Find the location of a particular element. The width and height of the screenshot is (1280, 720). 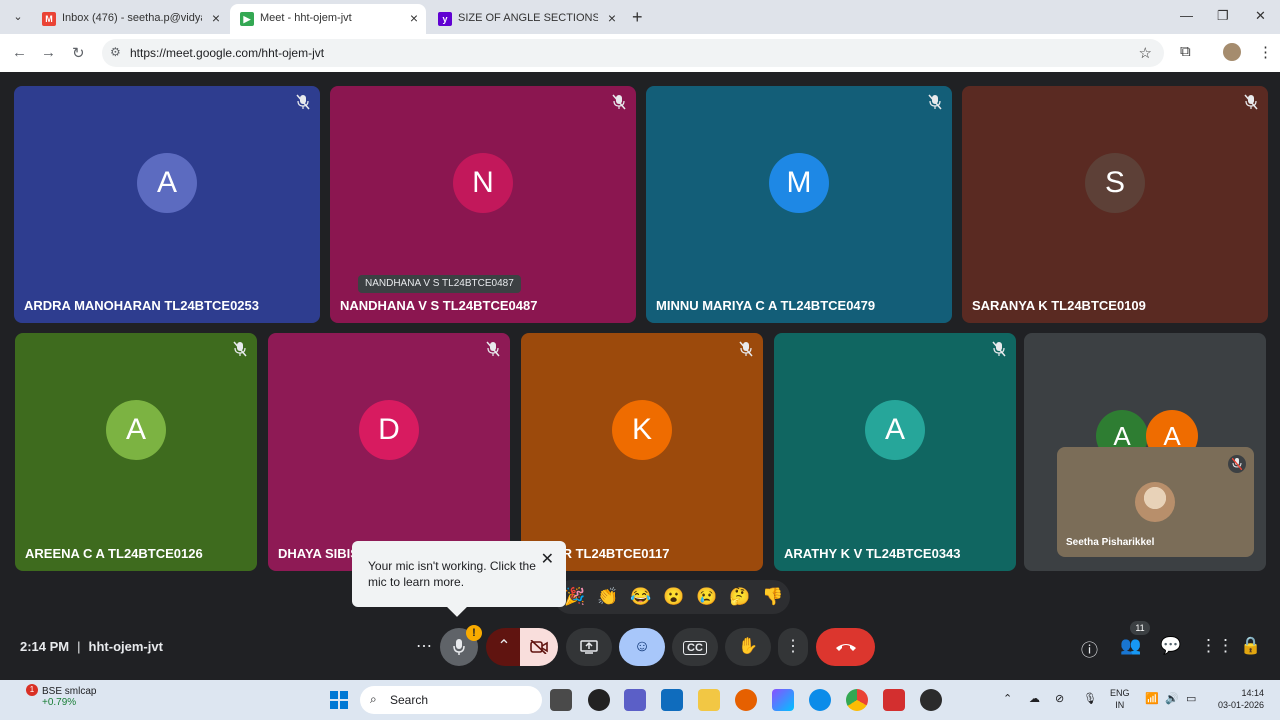

raise-hand-button: ✋ is located at coordinates (748, 647).